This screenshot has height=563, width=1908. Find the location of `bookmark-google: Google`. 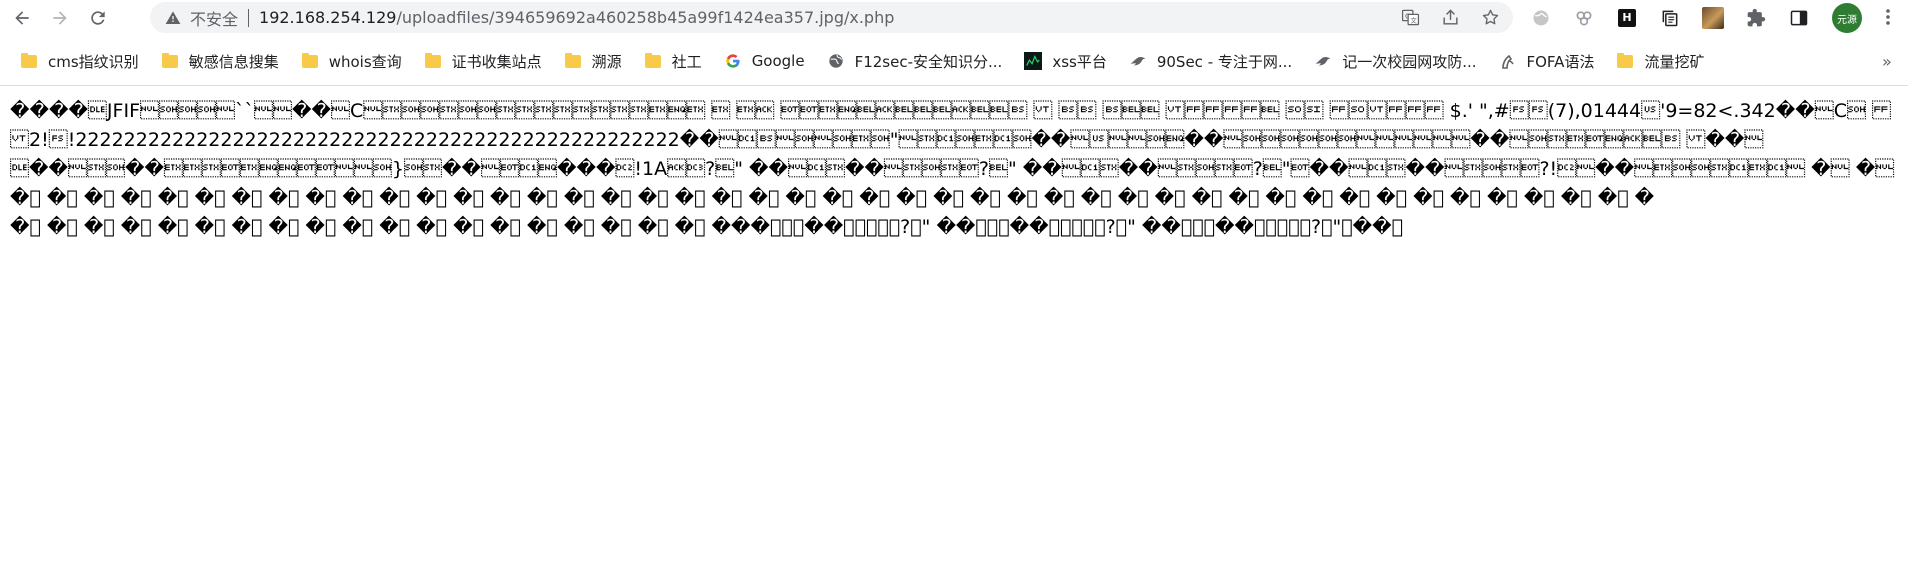

bookmark-google: Google is located at coordinates (764, 61).